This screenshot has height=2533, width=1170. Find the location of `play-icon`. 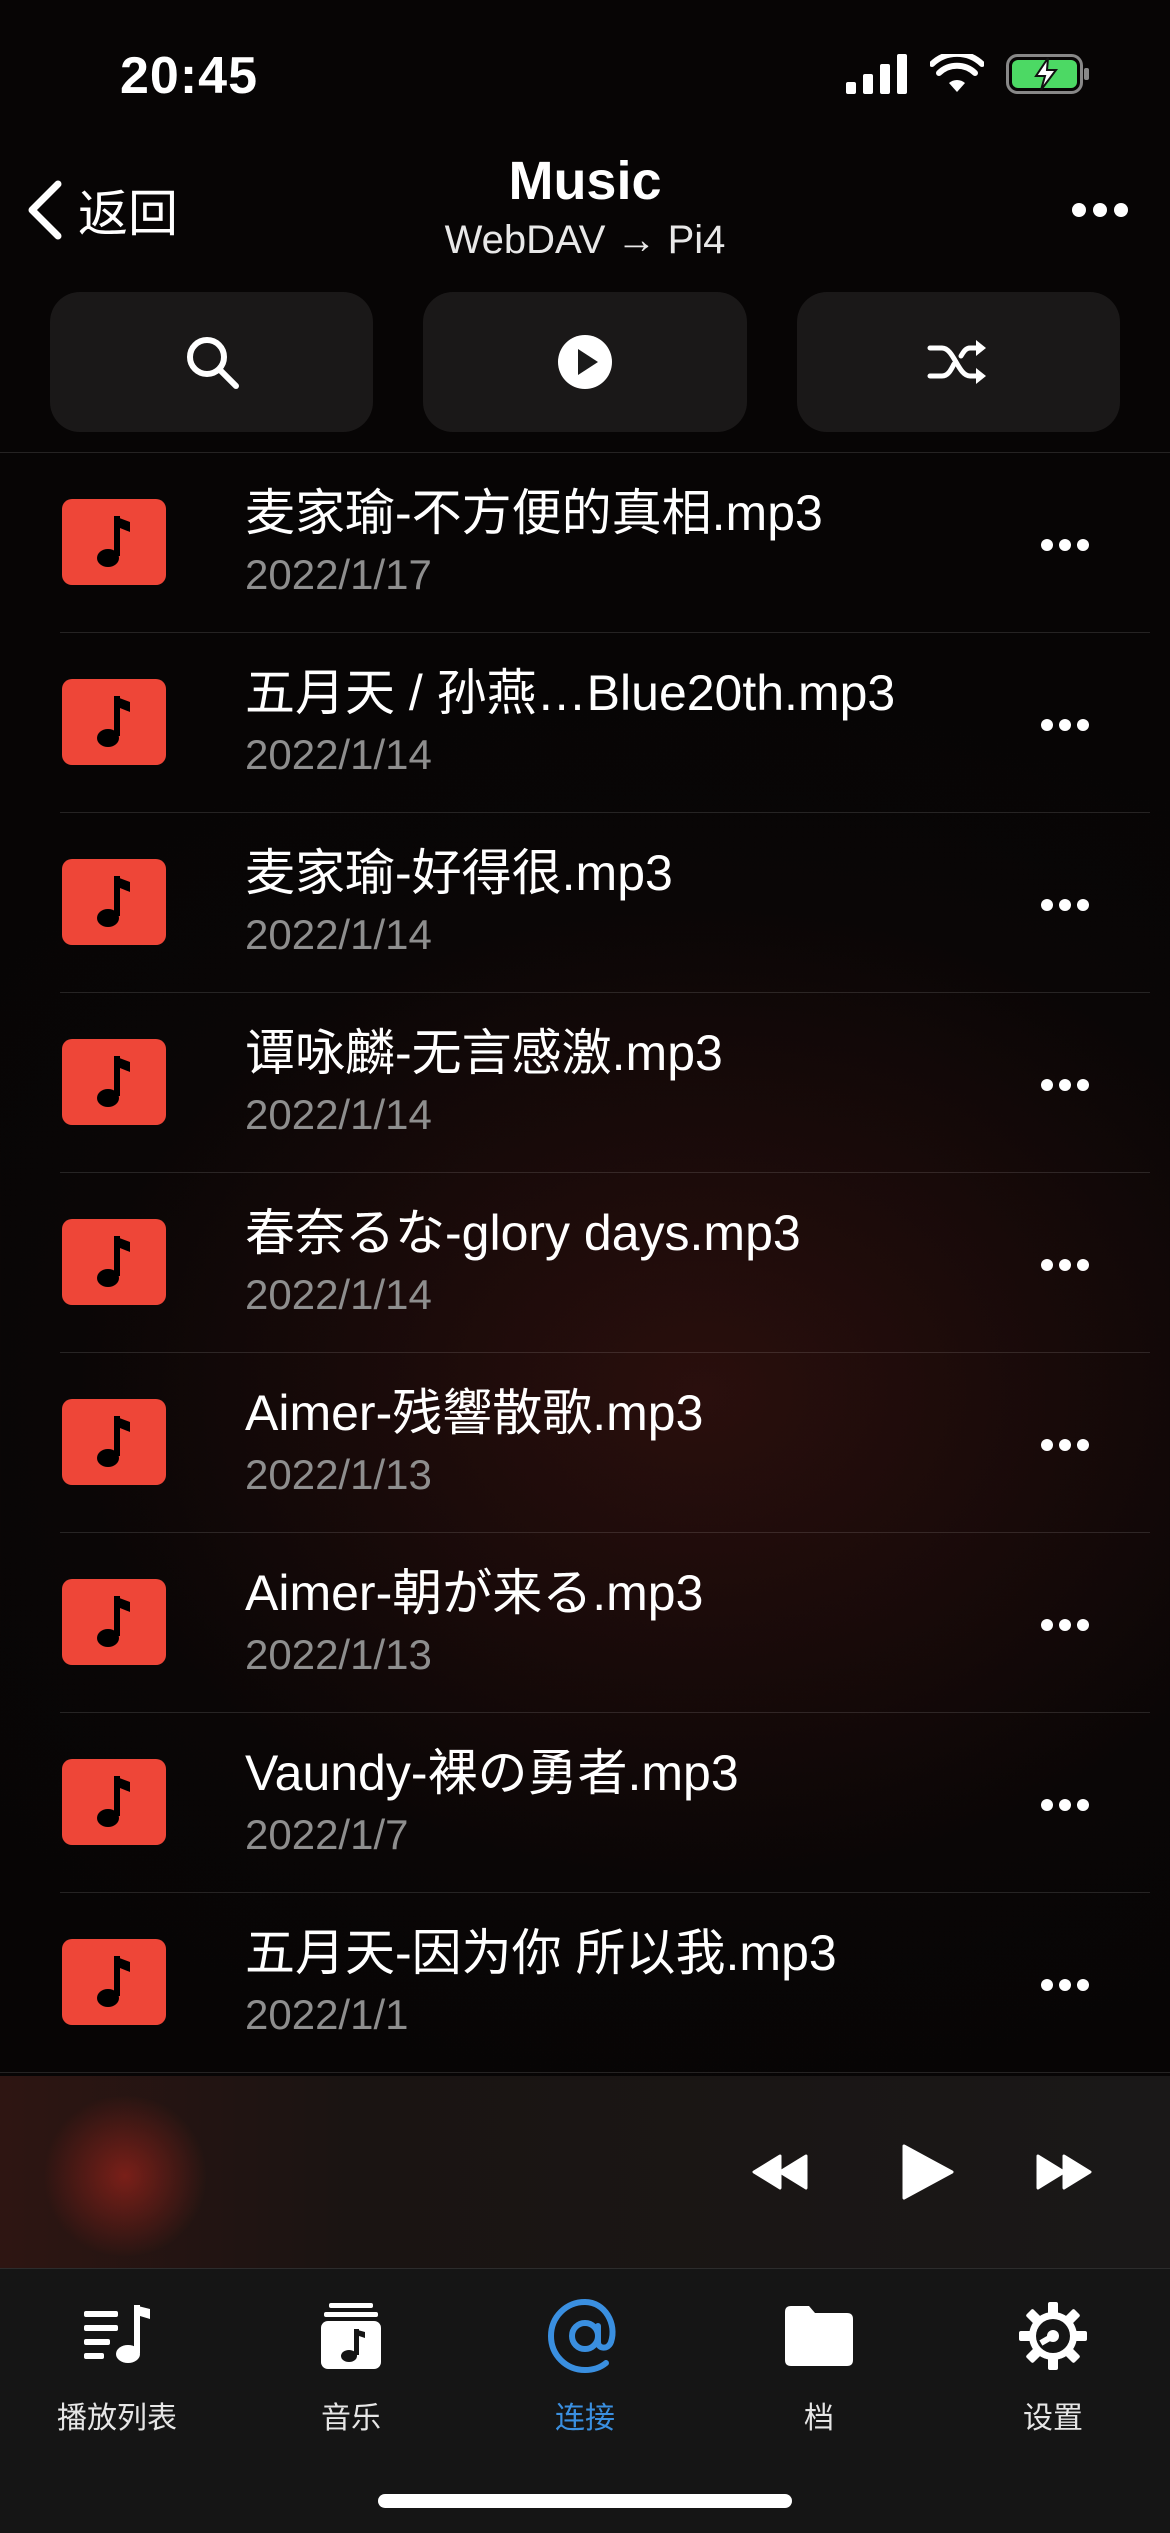

play-icon is located at coordinates (928, 2172).